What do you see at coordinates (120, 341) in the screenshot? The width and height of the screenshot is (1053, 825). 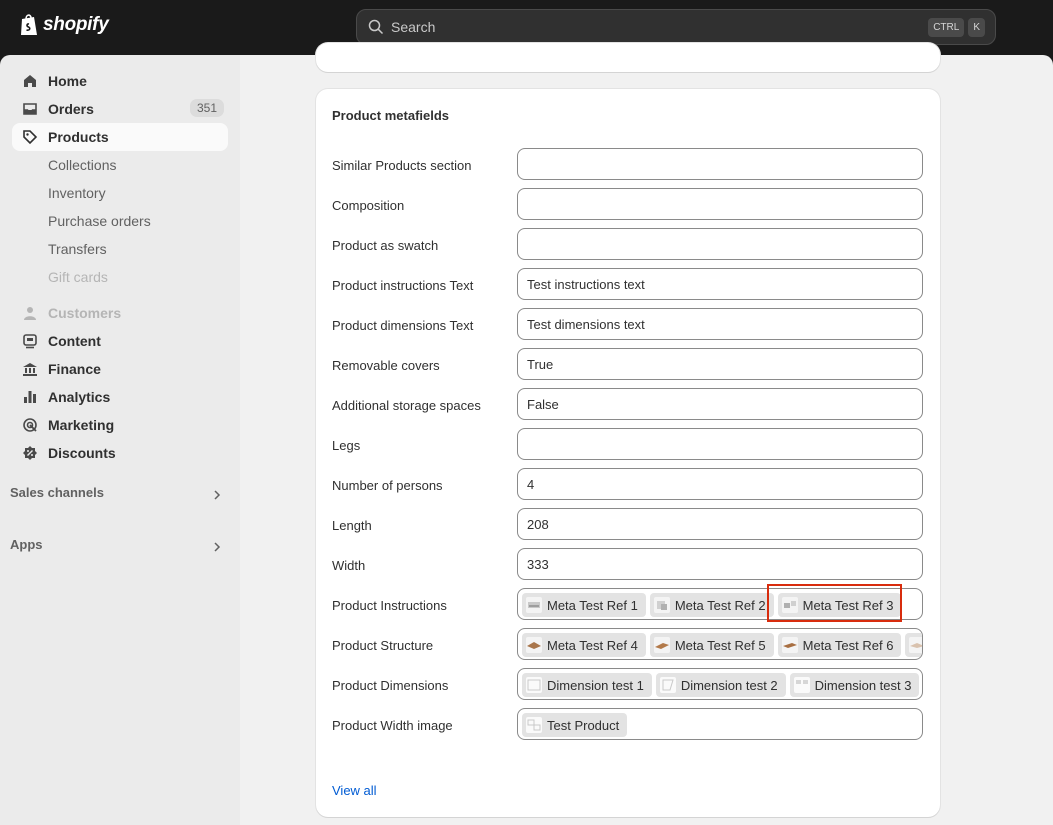 I see `sidebar-item-content: Content` at bounding box center [120, 341].